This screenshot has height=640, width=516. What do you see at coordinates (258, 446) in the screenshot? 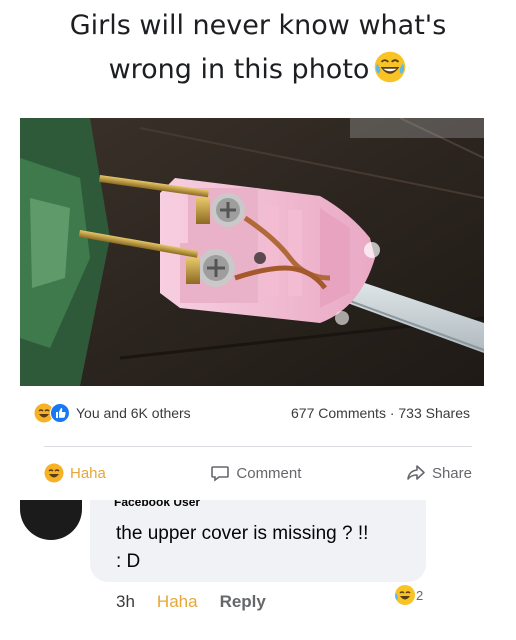
I see `divider` at bounding box center [258, 446].